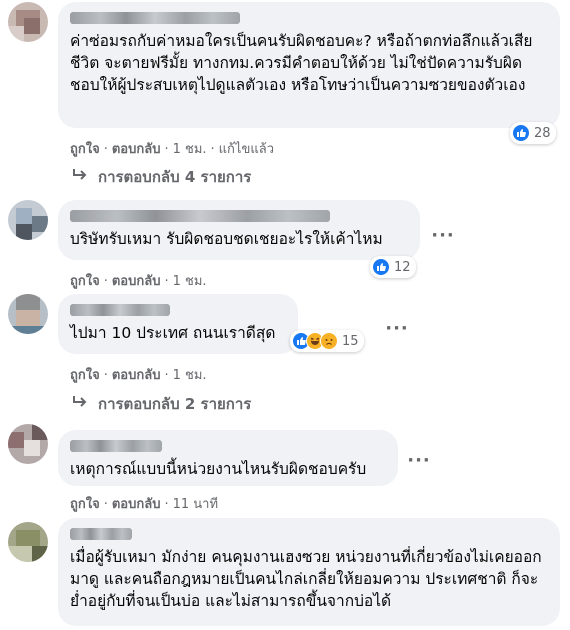 Image resolution: width=570 pixels, height=630 pixels. I want to click on reaction-count: 28, so click(542, 133).